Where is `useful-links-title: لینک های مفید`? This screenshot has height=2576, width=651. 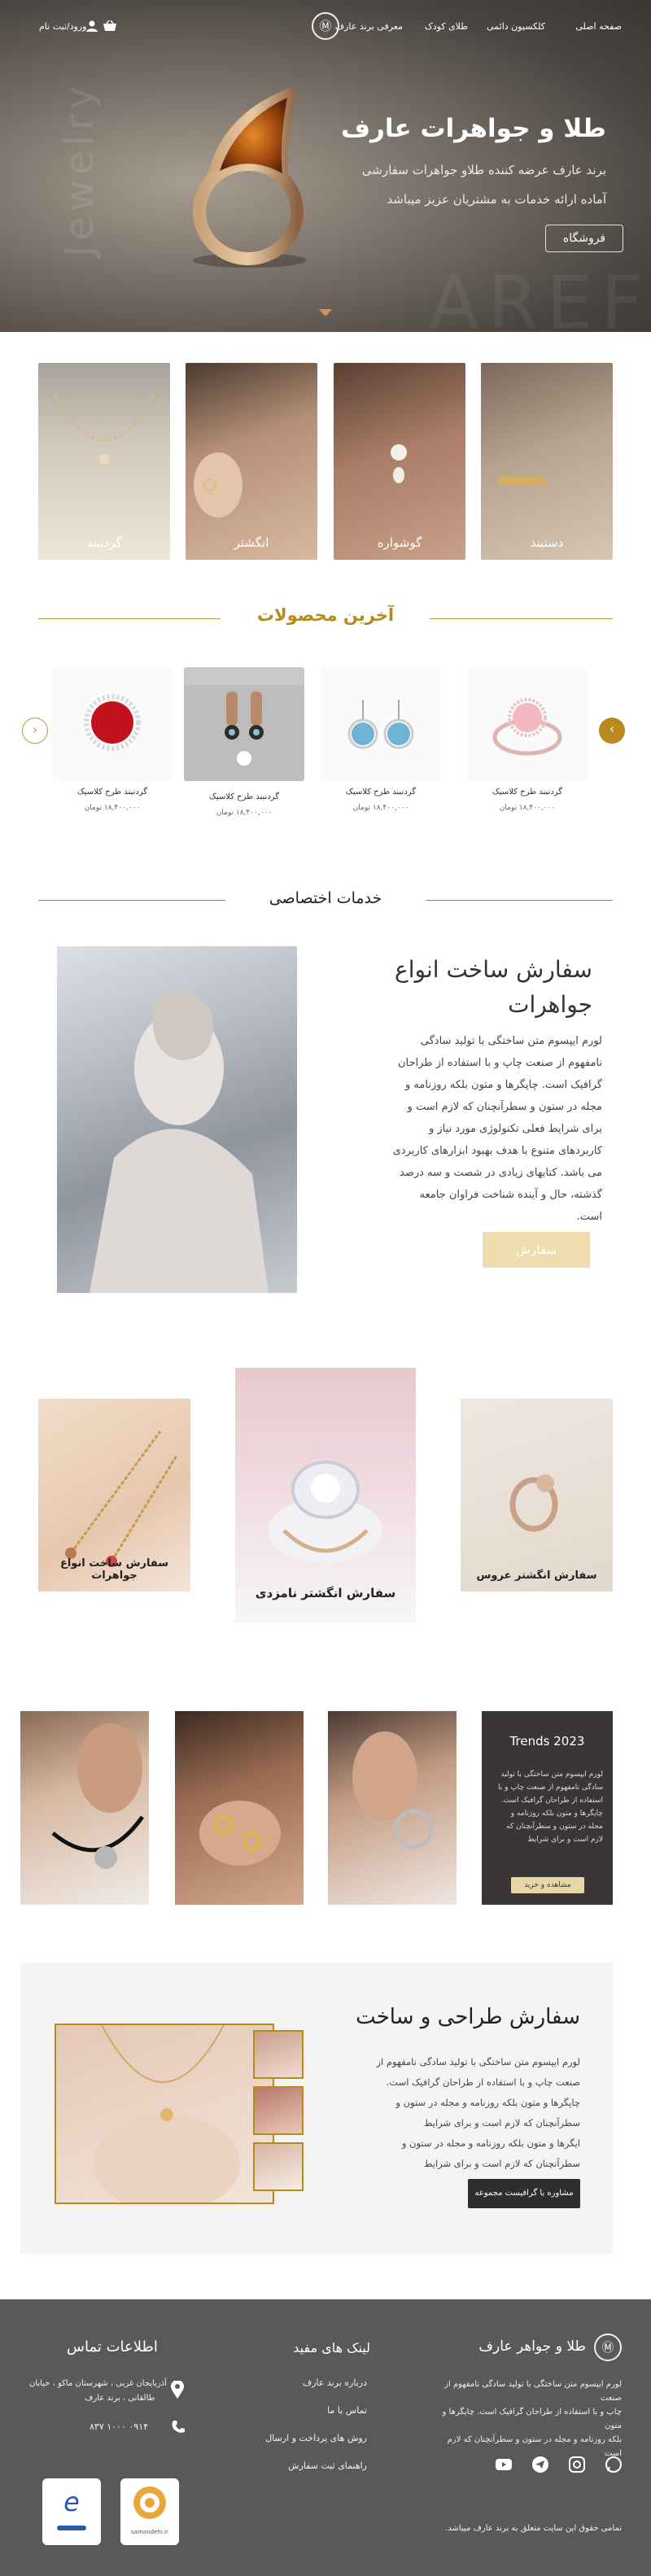
useful-links-title: لینک های مفید is located at coordinates (331, 2348).